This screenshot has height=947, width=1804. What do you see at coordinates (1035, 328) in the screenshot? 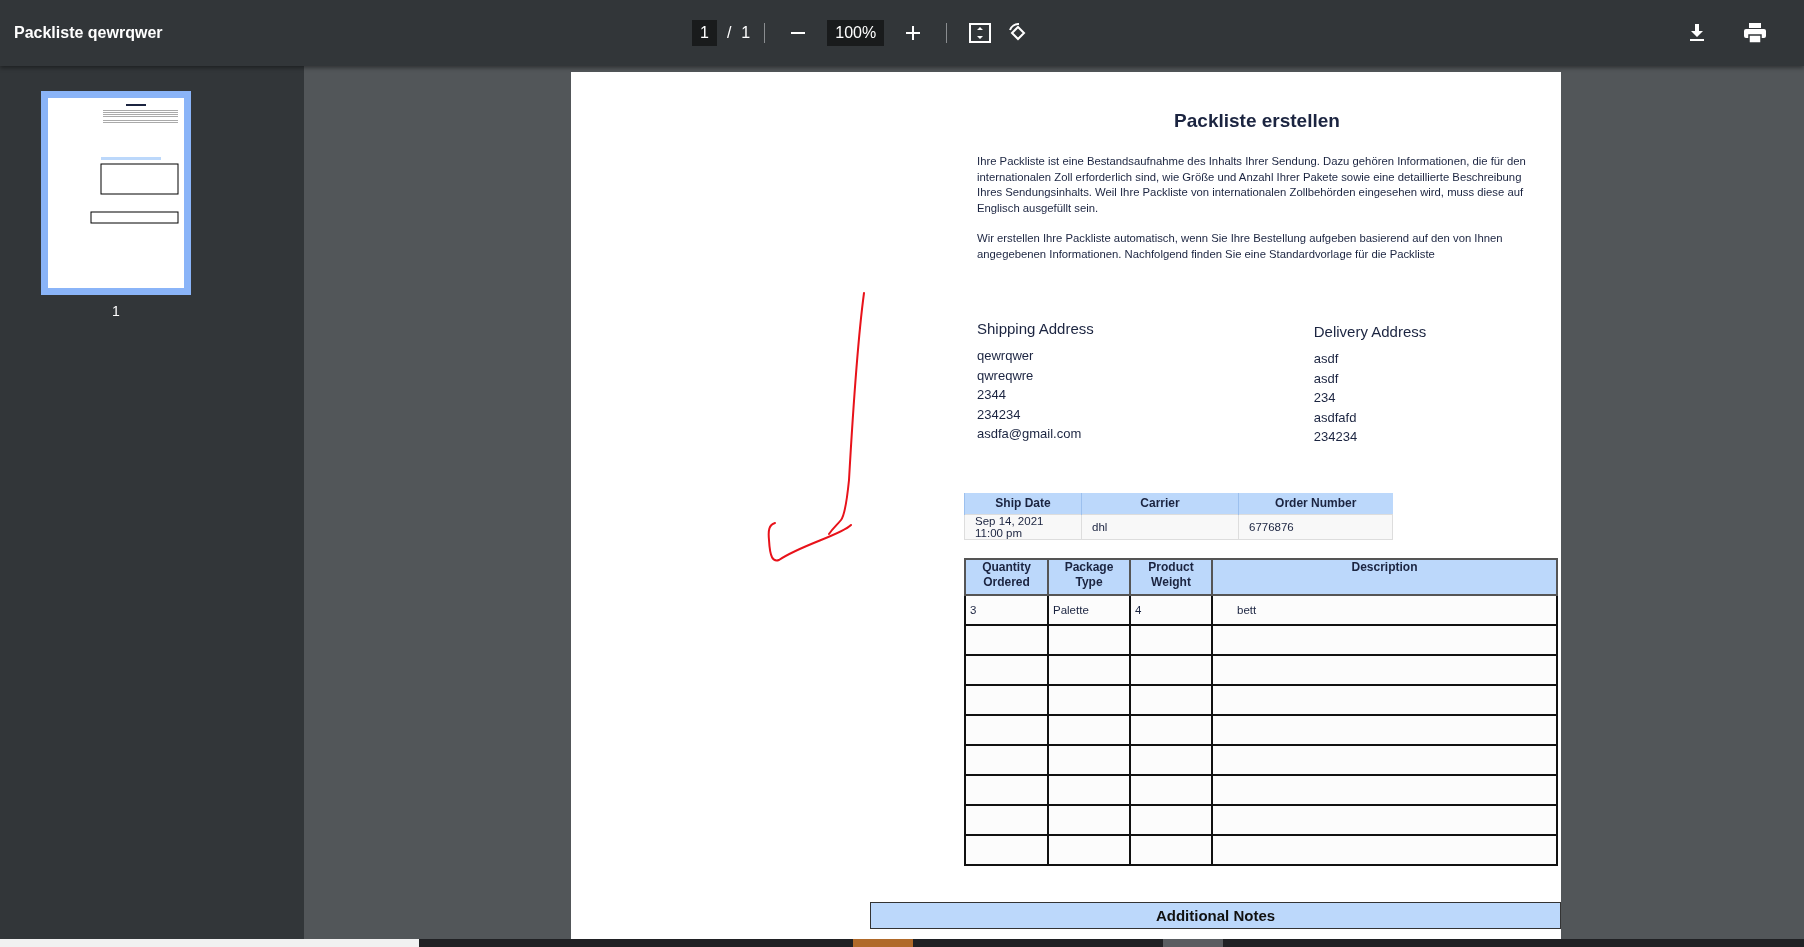
I see `address-heading: Shipping Address` at bounding box center [1035, 328].